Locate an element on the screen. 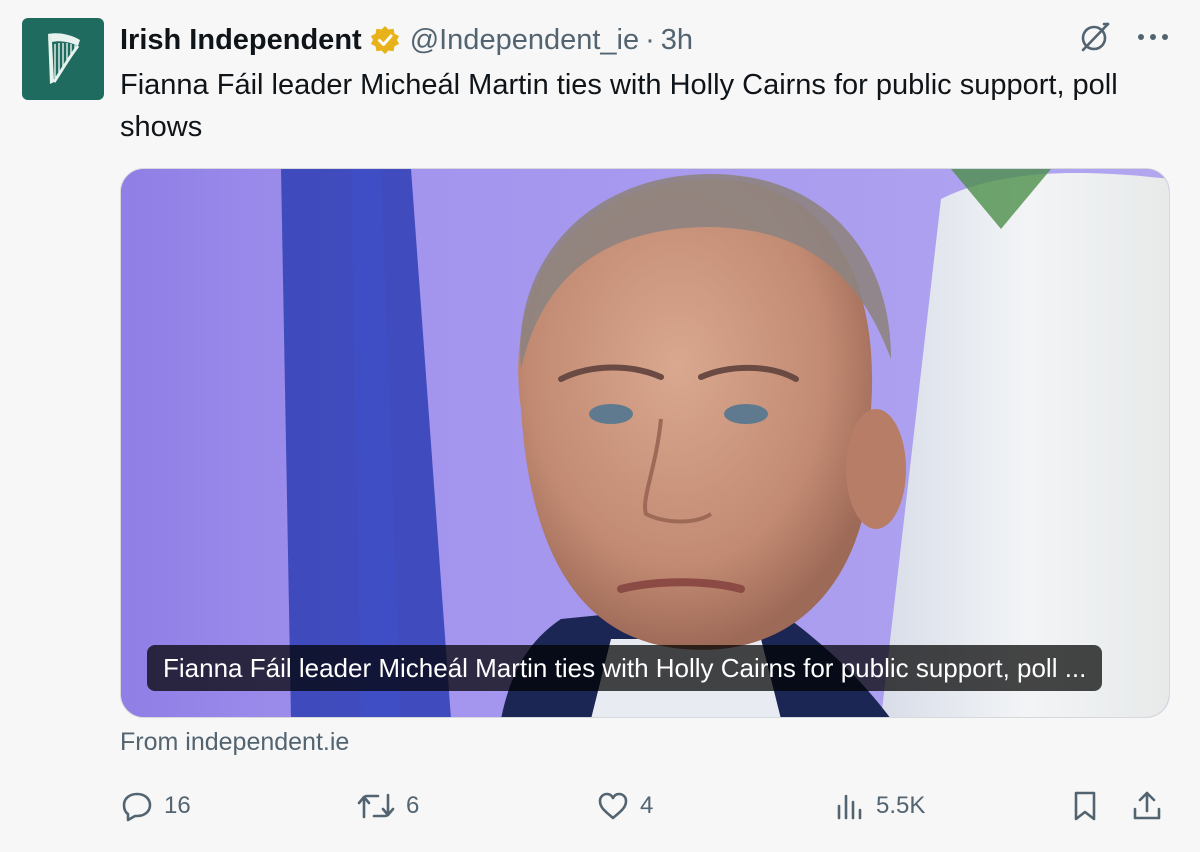 Image resolution: width=1200 pixels, height=852 pixels. retweet-button: 6 is located at coordinates (387, 806).